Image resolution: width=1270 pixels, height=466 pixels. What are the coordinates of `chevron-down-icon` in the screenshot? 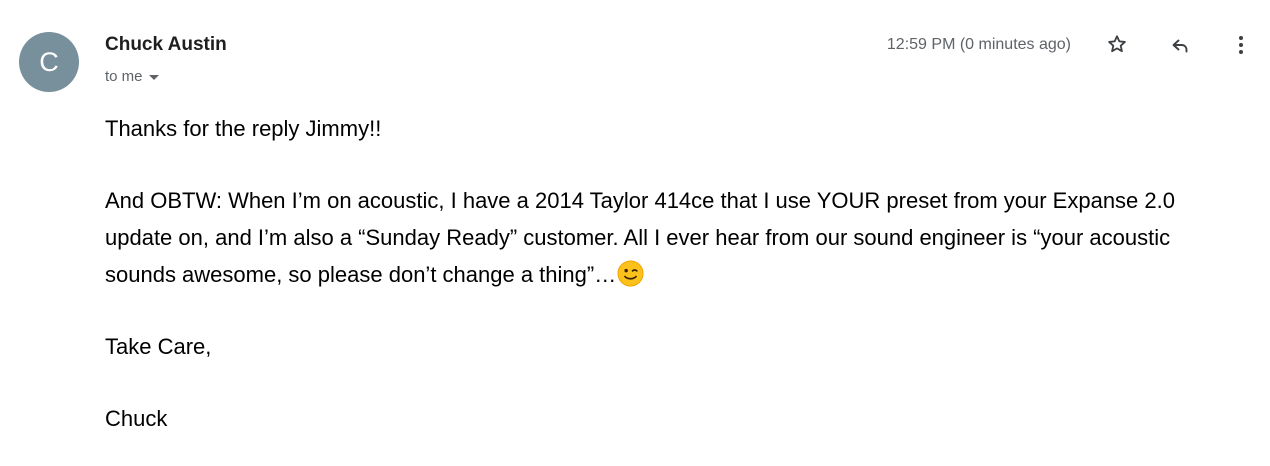 It's located at (153, 77).